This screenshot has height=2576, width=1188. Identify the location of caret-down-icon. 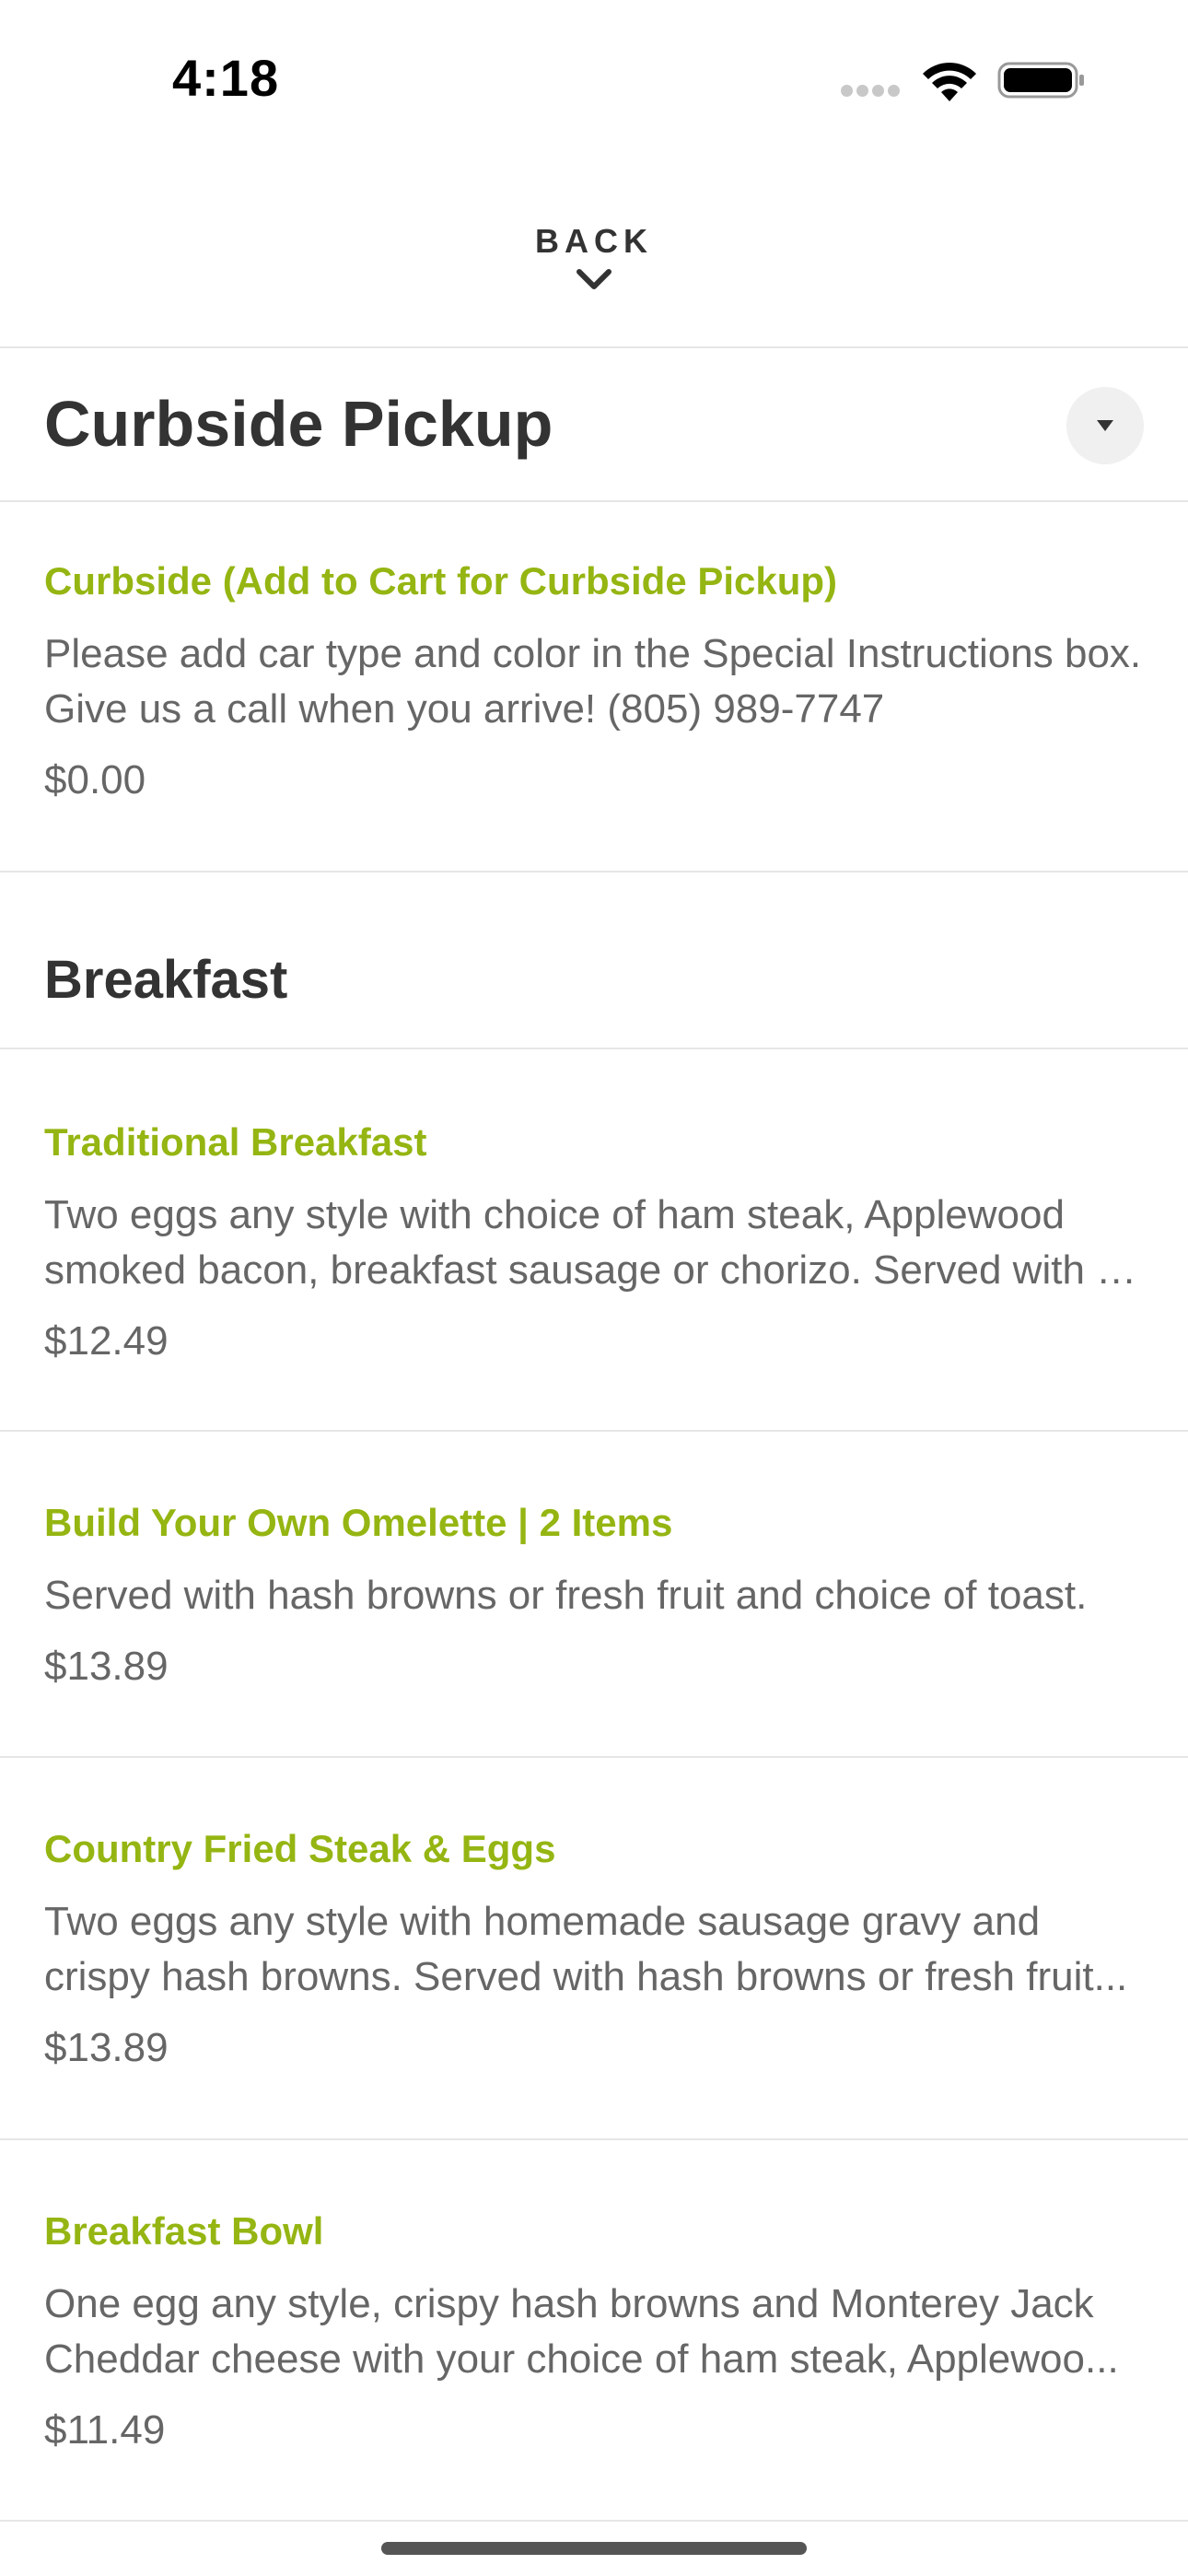
(1105, 425).